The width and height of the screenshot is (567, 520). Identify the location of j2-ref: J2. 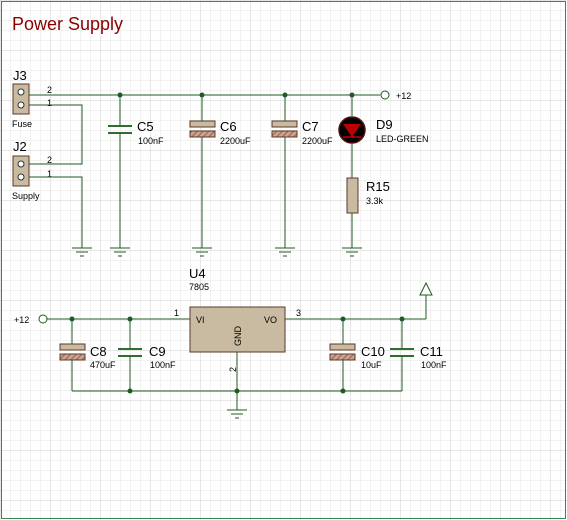
(20, 146).